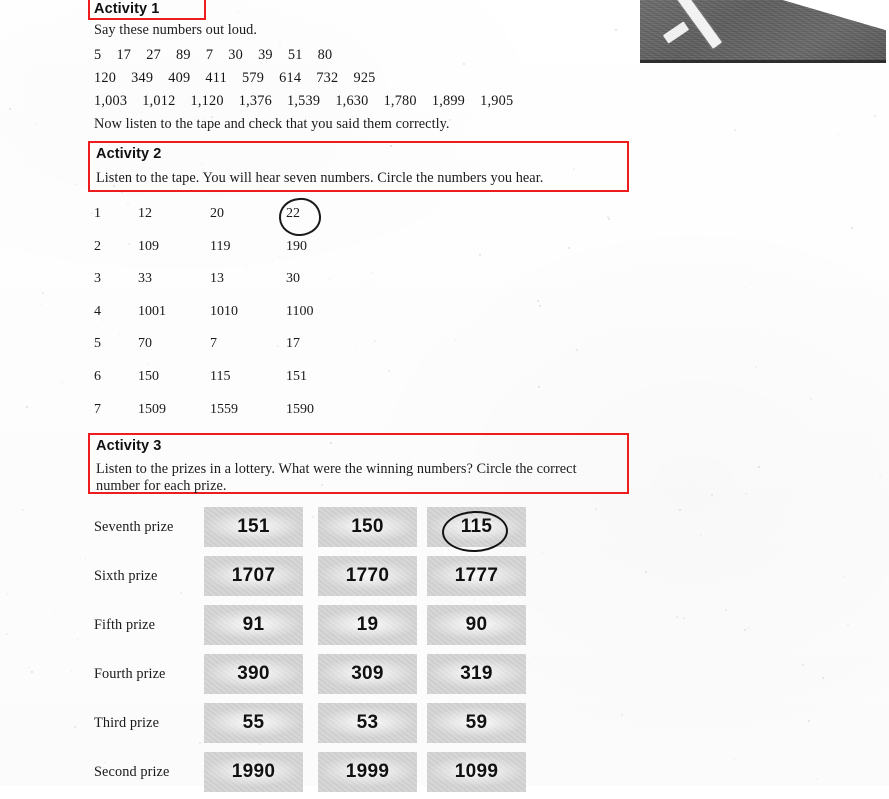 The width and height of the screenshot is (889, 799). I want to click on prize-option-cell: 390, so click(253, 674).